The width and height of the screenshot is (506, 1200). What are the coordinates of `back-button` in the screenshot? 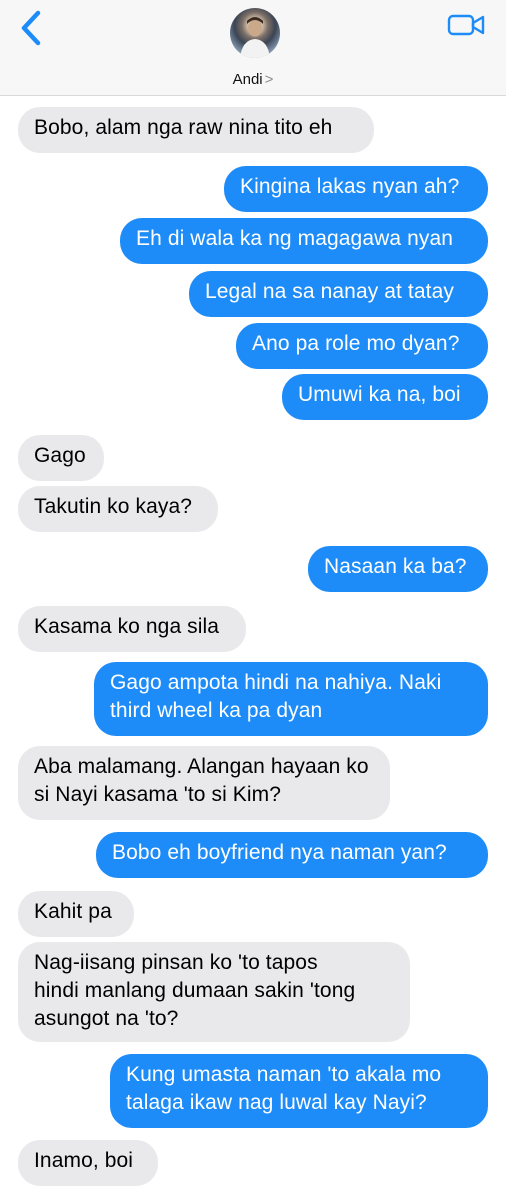 It's located at (32, 28).